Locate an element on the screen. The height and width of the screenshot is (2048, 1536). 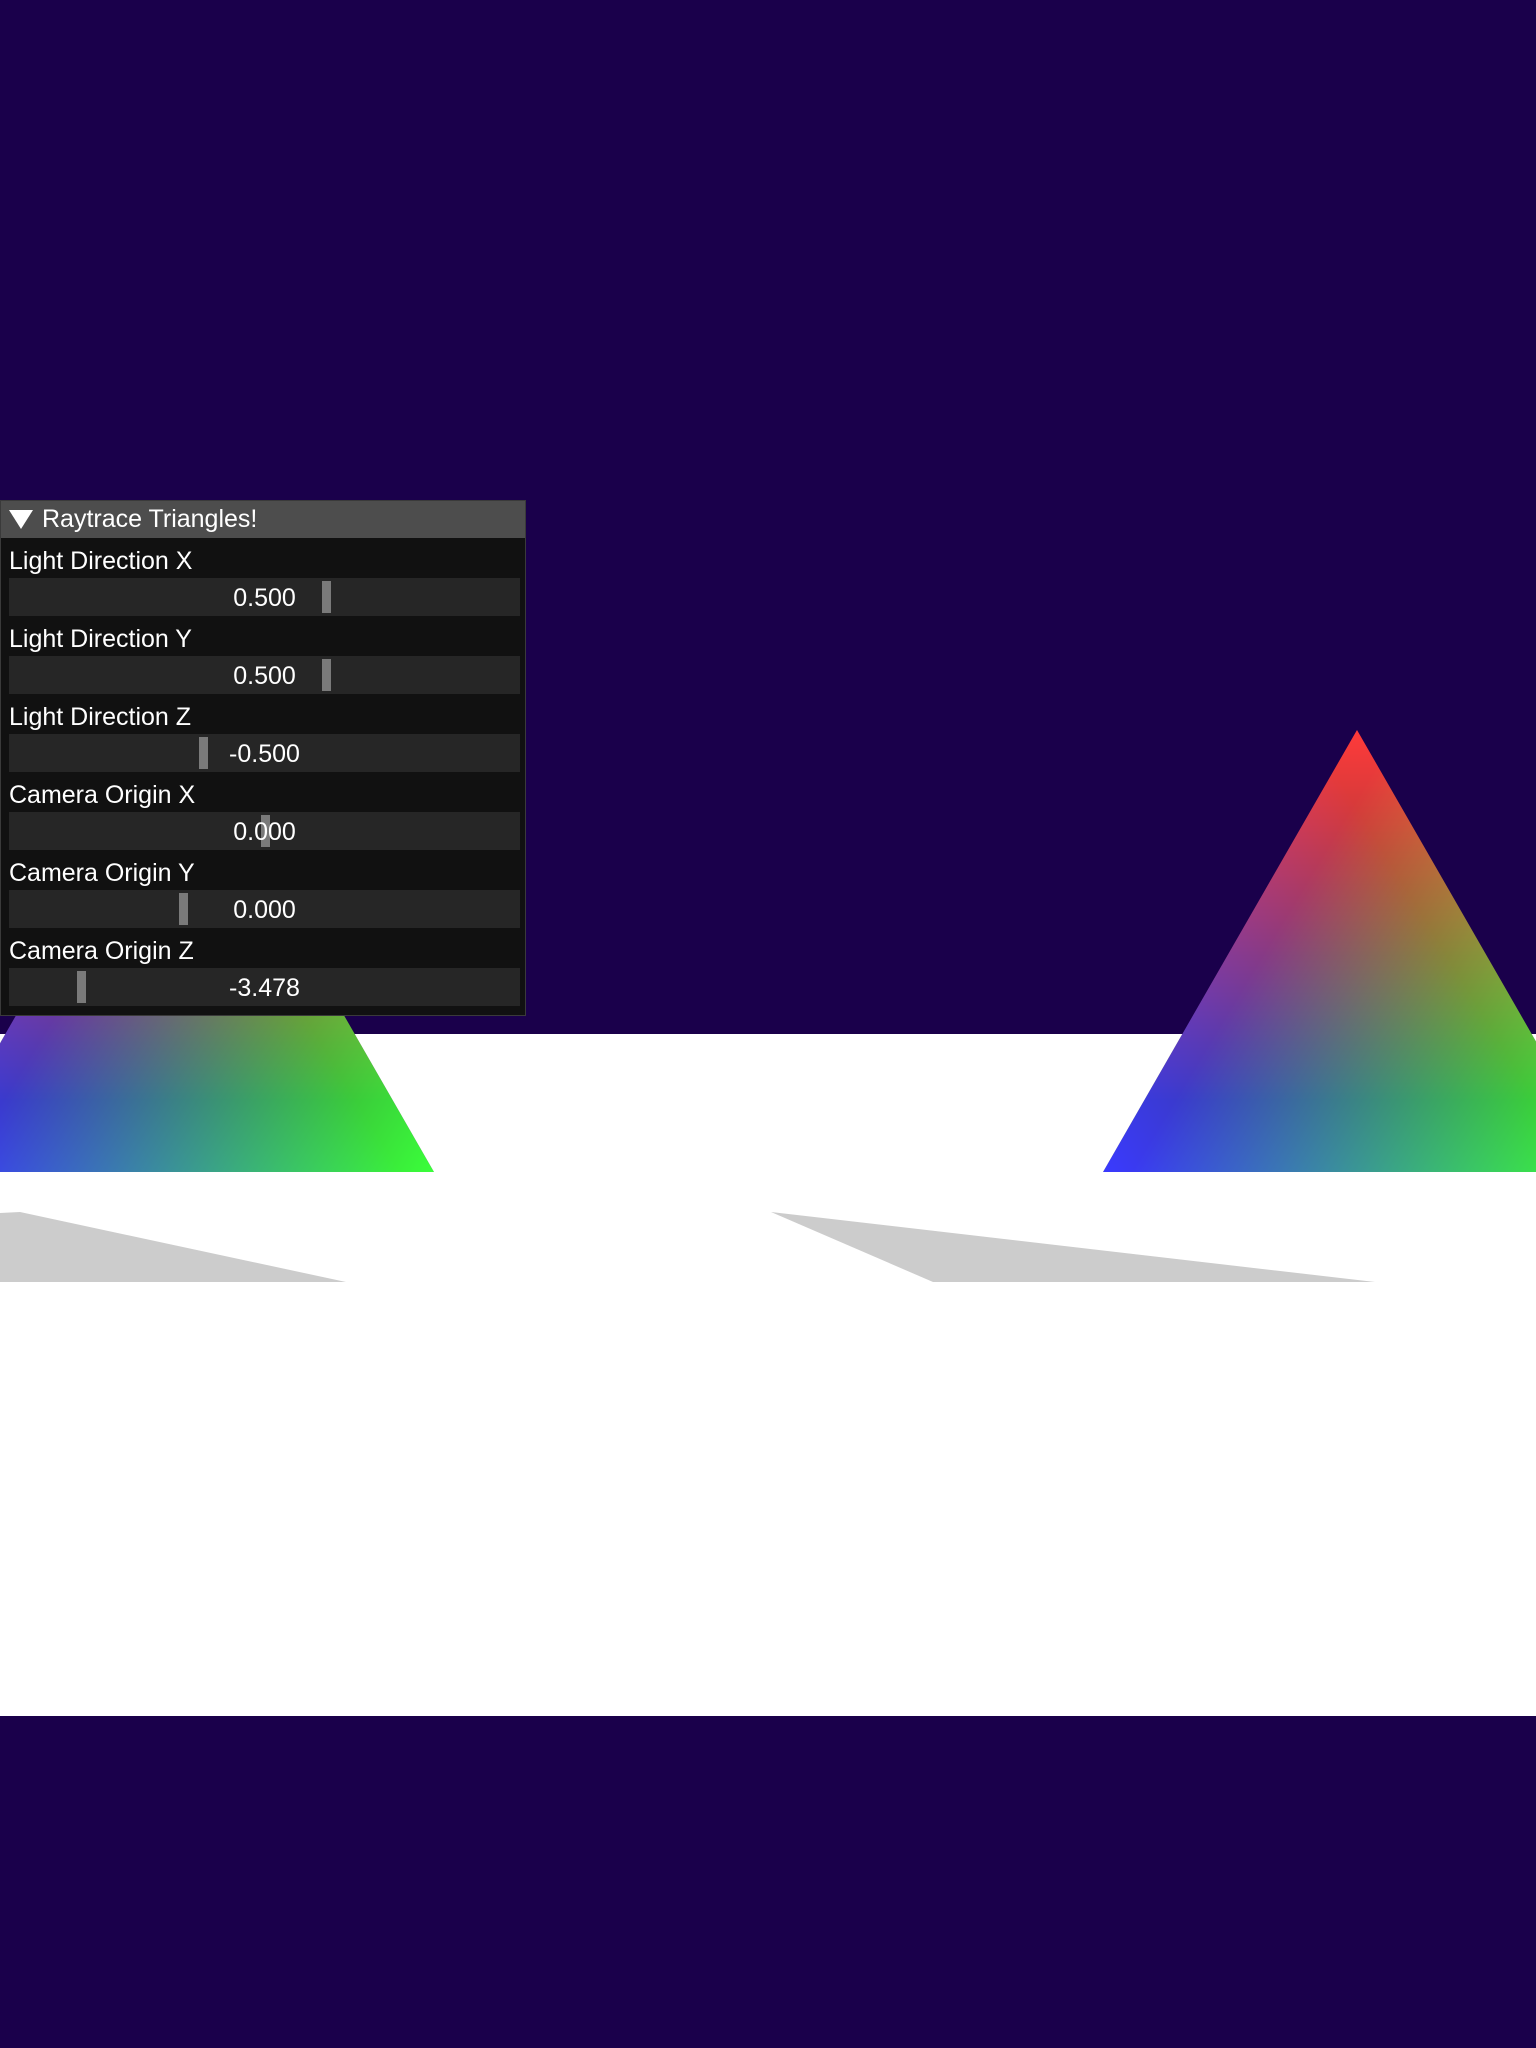
panel-header: Raytrace Triangles! is located at coordinates (263, 519).